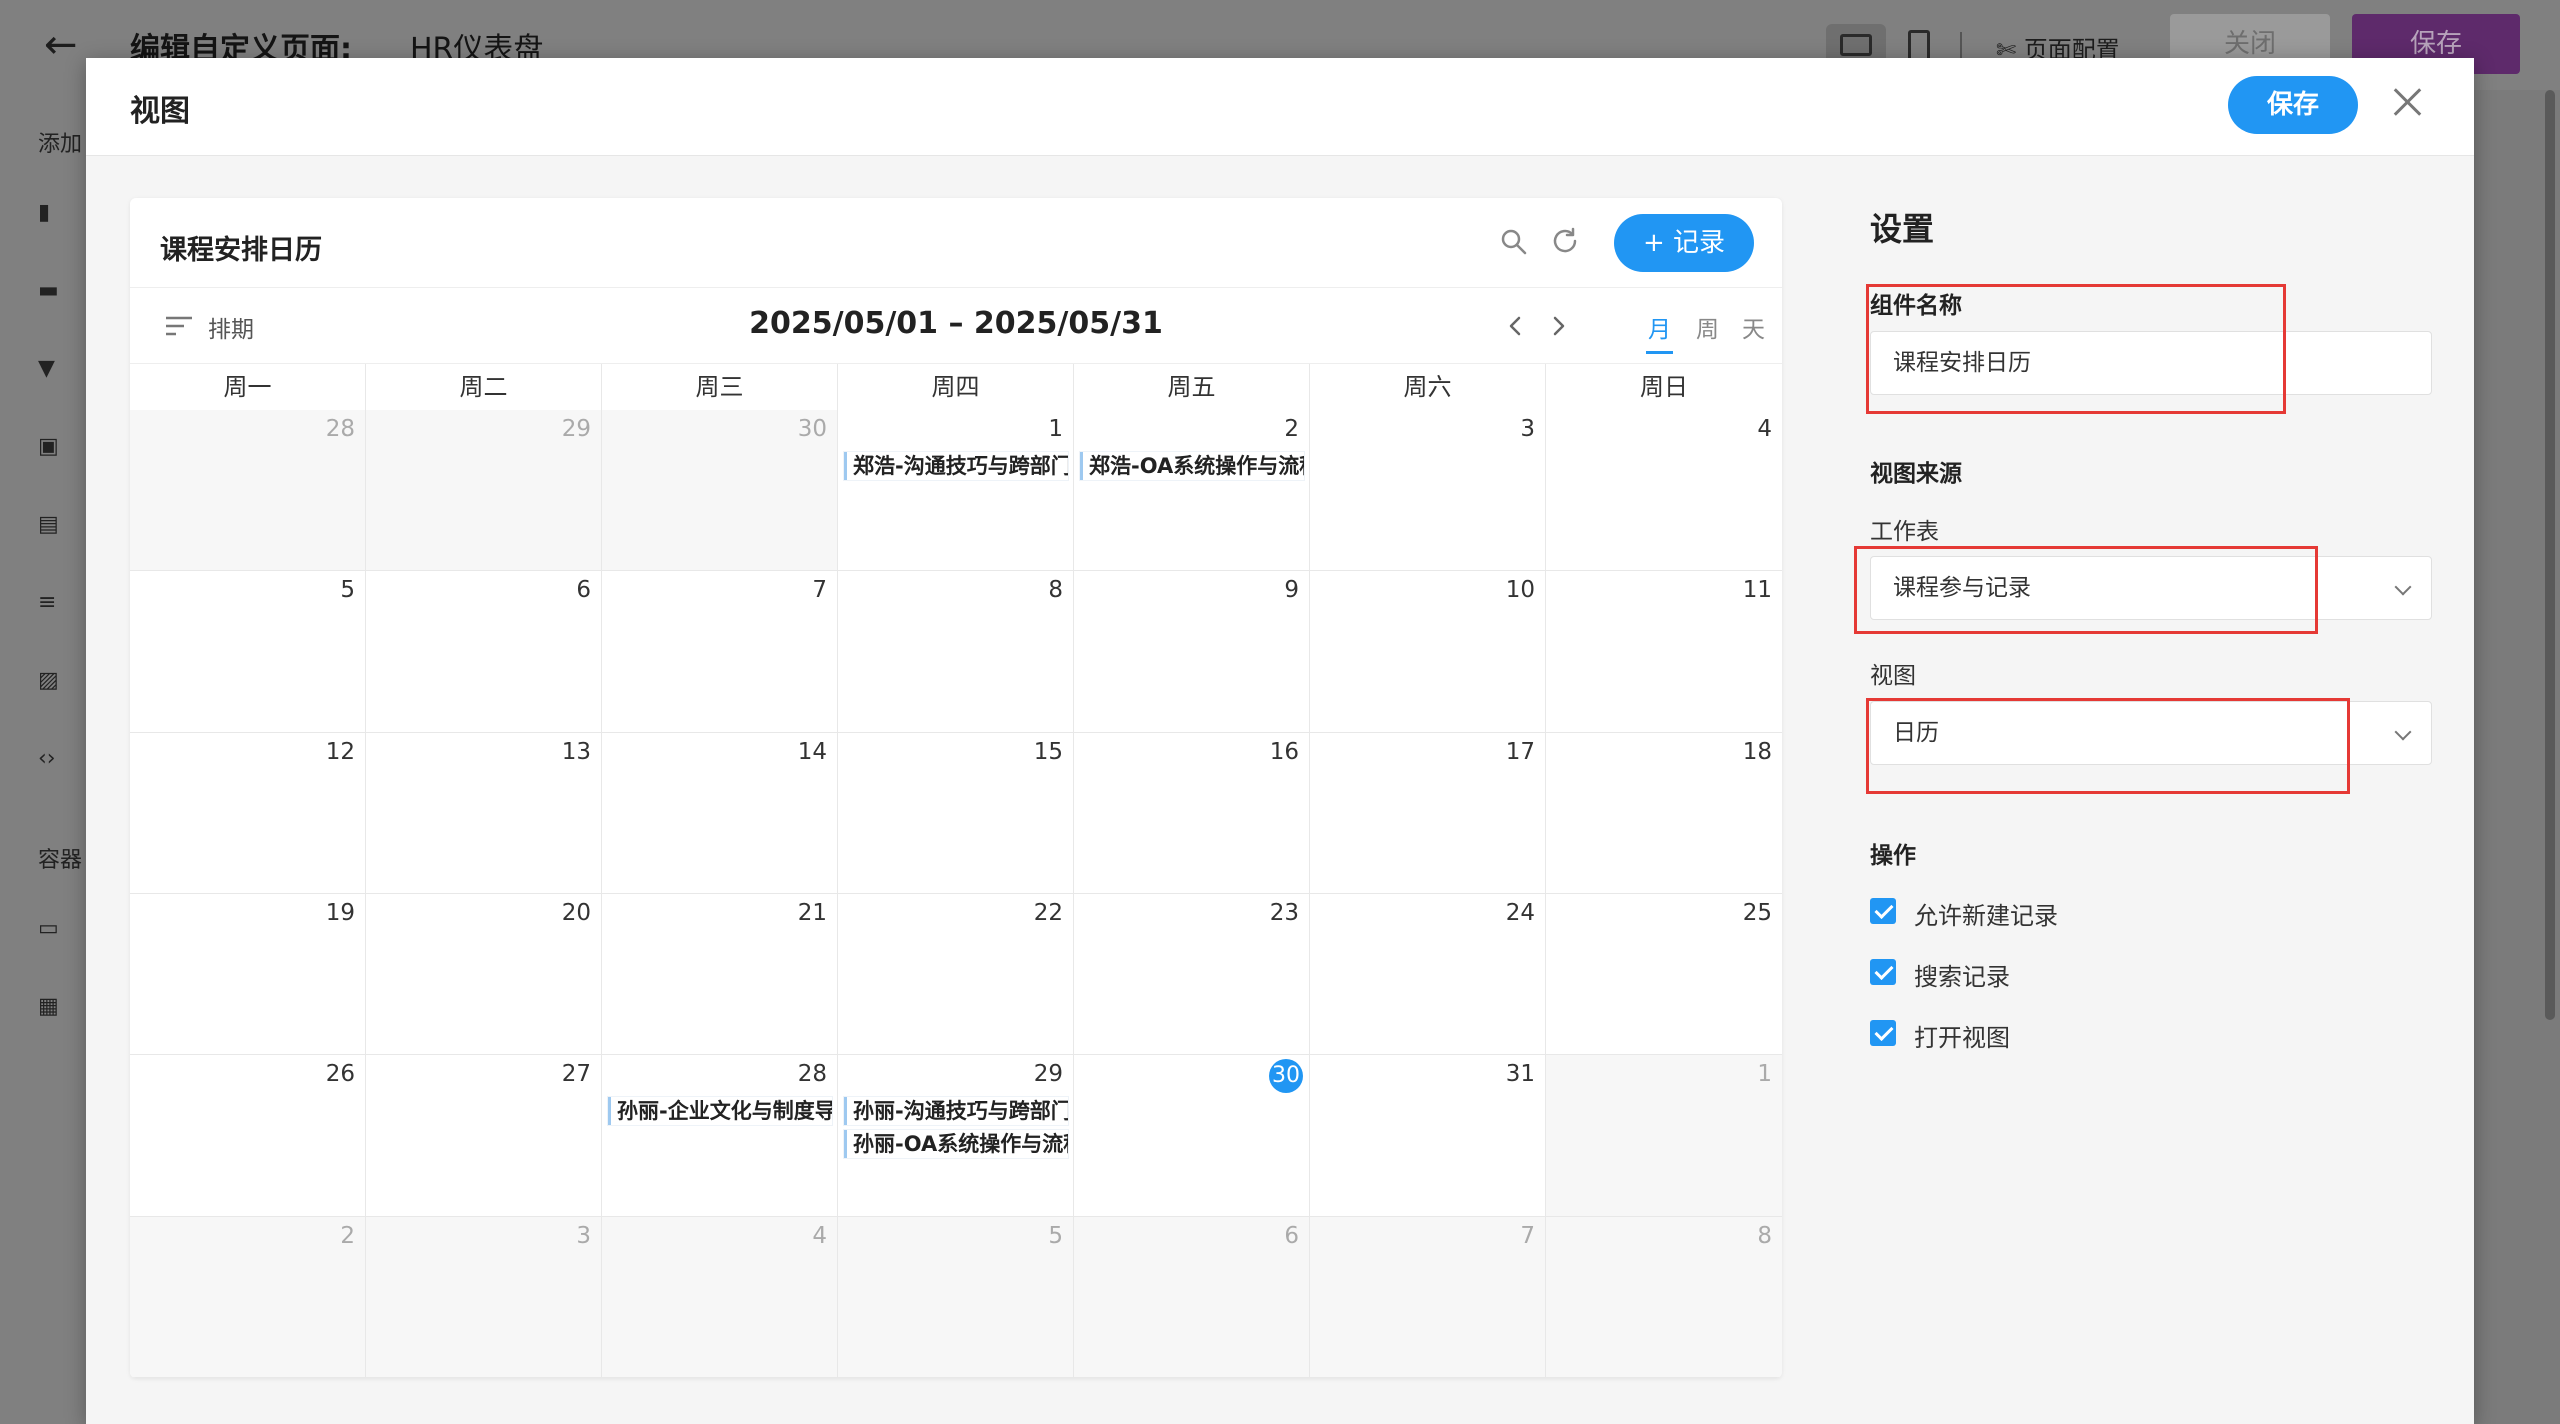 This screenshot has width=2560, height=1424. Describe the element at coordinates (720, 387) in the screenshot. I see `weekday-label: 周三` at that location.